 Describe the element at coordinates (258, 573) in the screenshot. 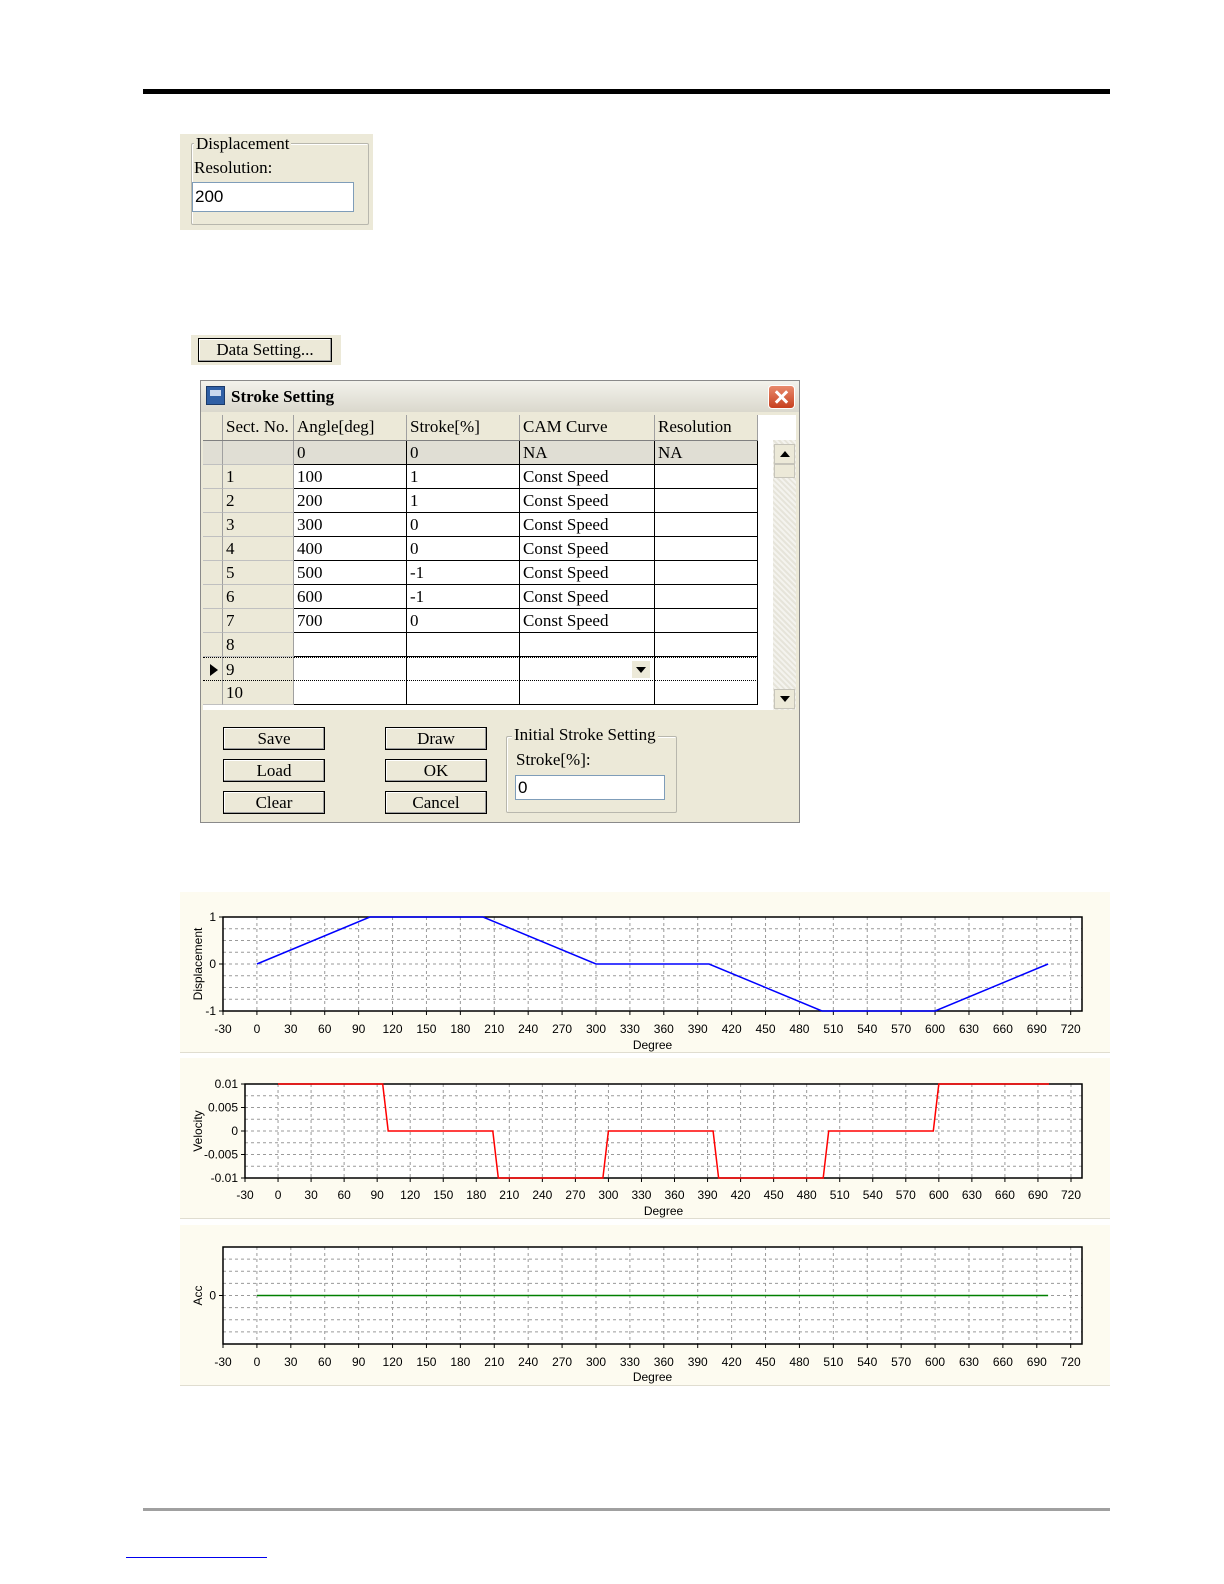

I see `cell-sect-no: 5` at that location.